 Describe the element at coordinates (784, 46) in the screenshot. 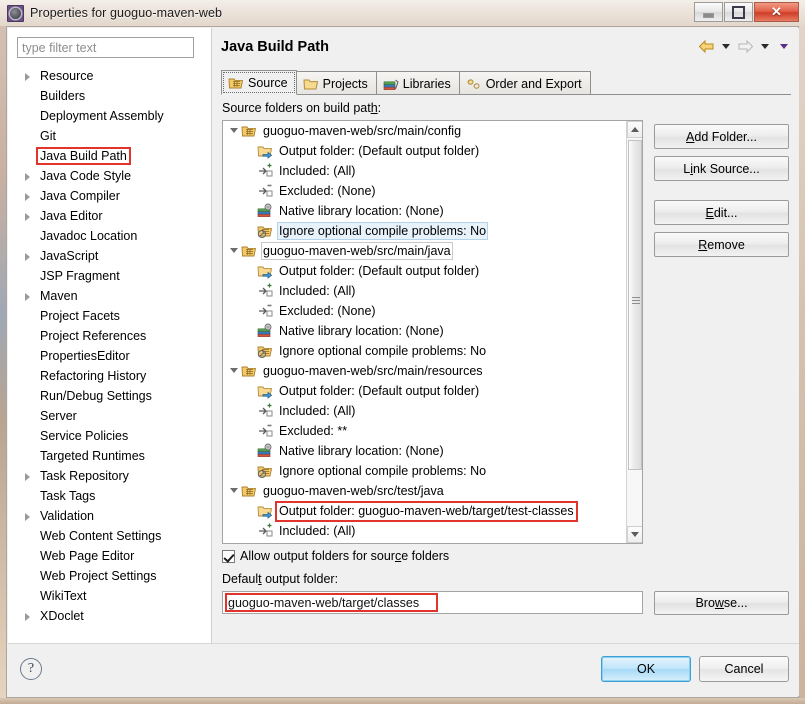

I see `chevron-down-icon` at that location.